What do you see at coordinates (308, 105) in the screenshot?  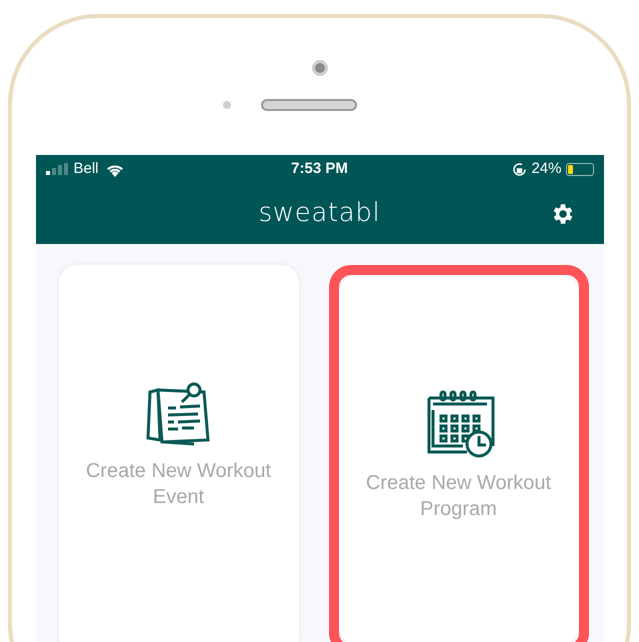 I see `speaker-icon` at bounding box center [308, 105].